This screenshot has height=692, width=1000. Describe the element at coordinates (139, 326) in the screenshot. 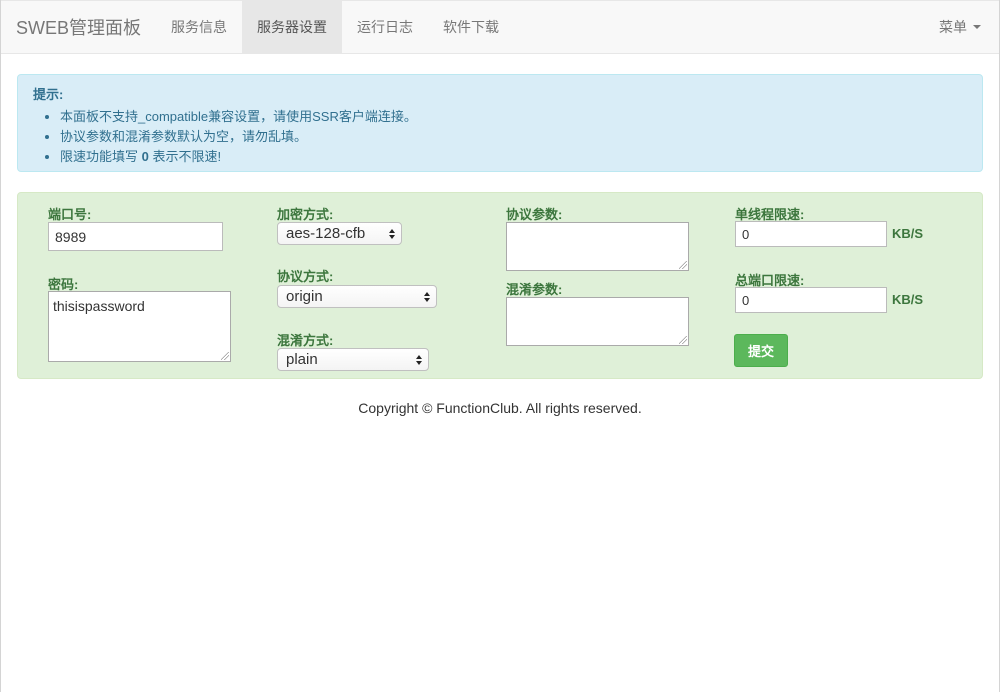

I see `password-textarea: thisispassword` at that location.